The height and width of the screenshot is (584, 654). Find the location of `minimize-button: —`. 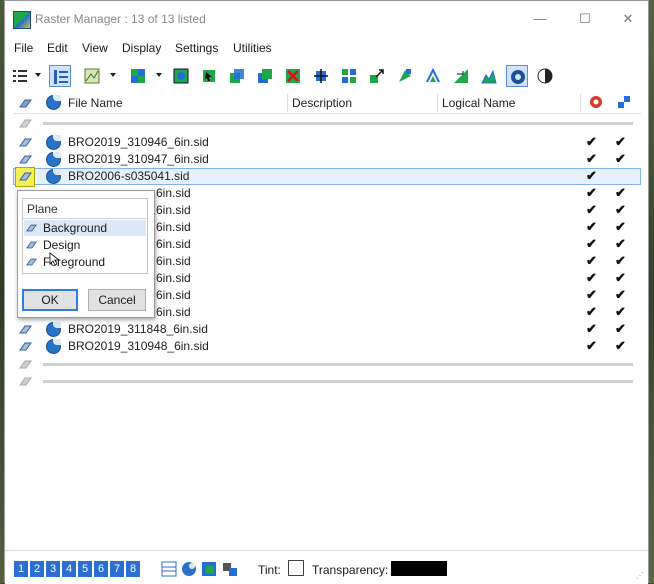

minimize-button: — is located at coordinates (540, 19).